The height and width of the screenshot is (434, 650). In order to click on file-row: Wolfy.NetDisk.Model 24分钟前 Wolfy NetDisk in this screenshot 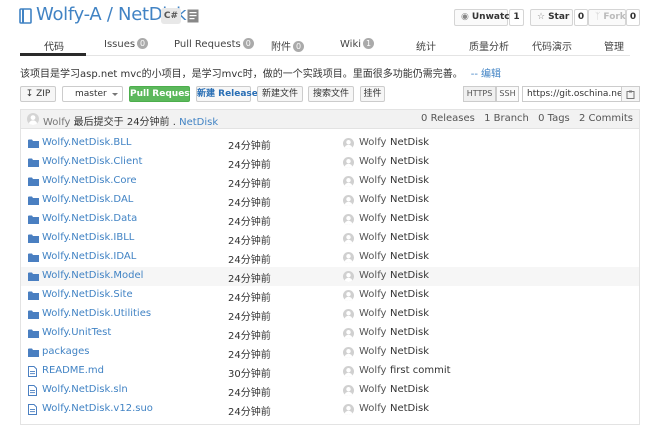, I will do `click(330, 276)`.